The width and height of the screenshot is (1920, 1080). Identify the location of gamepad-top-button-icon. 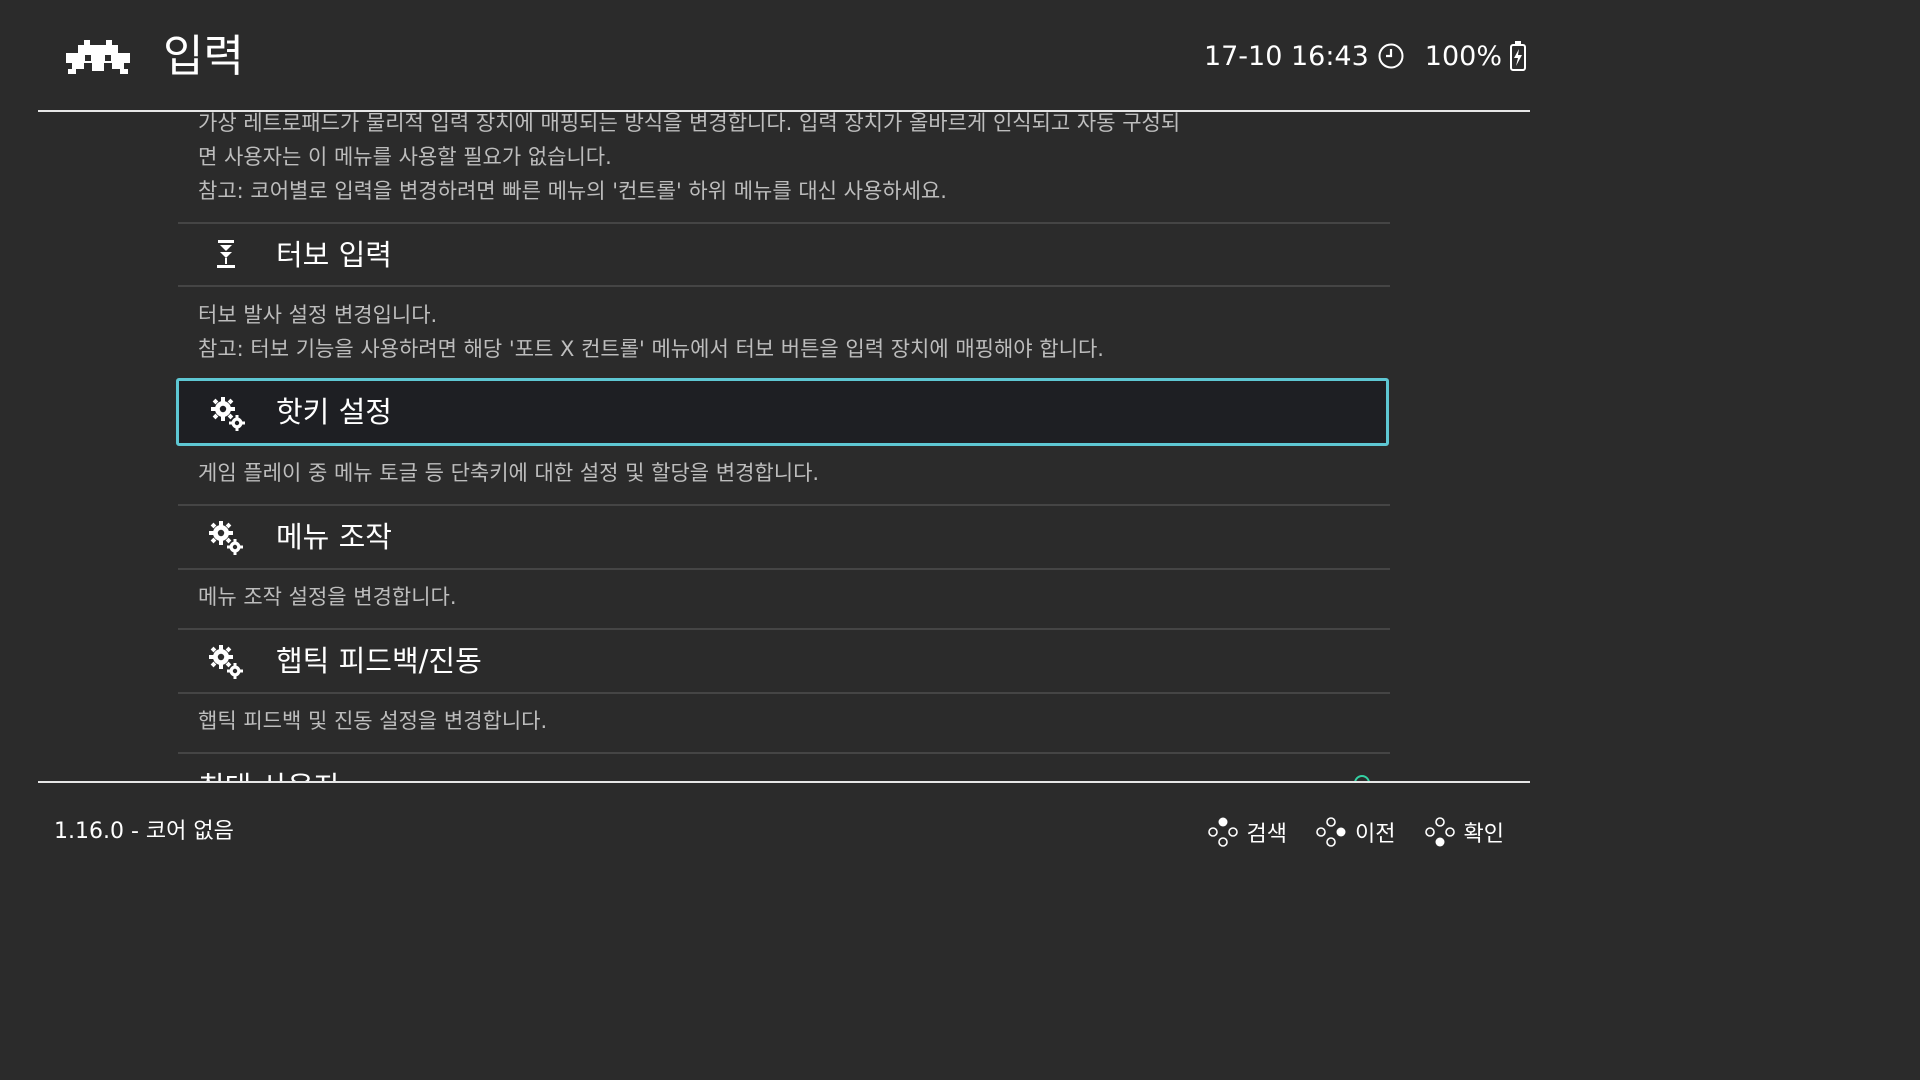
(1222, 832).